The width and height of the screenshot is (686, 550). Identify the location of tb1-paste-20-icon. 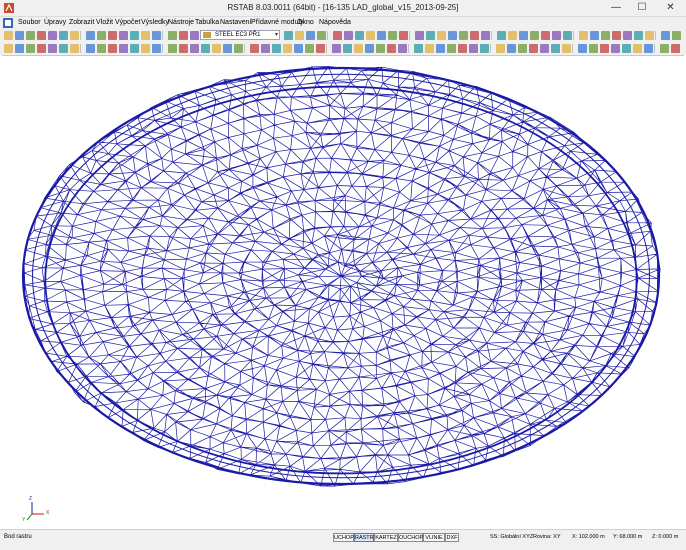
(321, 35).